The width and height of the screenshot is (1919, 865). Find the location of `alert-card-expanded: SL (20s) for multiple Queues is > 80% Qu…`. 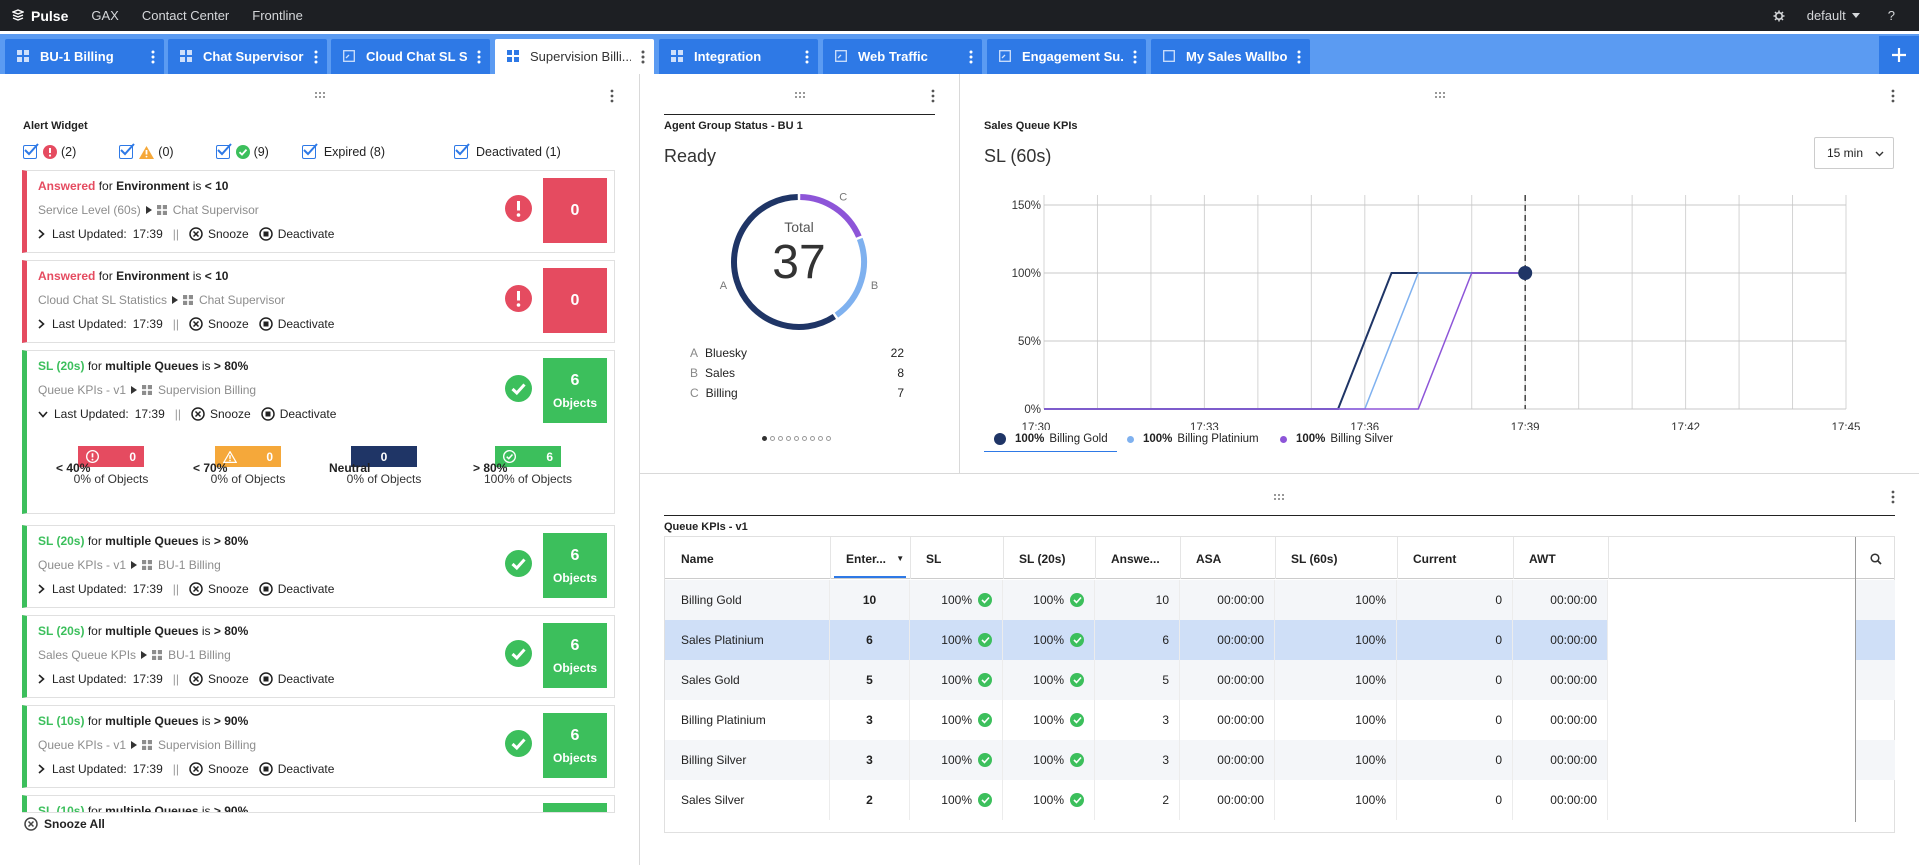

alert-card-expanded: SL (20s) for multiple Queues is > 80% Qu… is located at coordinates (318, 432).